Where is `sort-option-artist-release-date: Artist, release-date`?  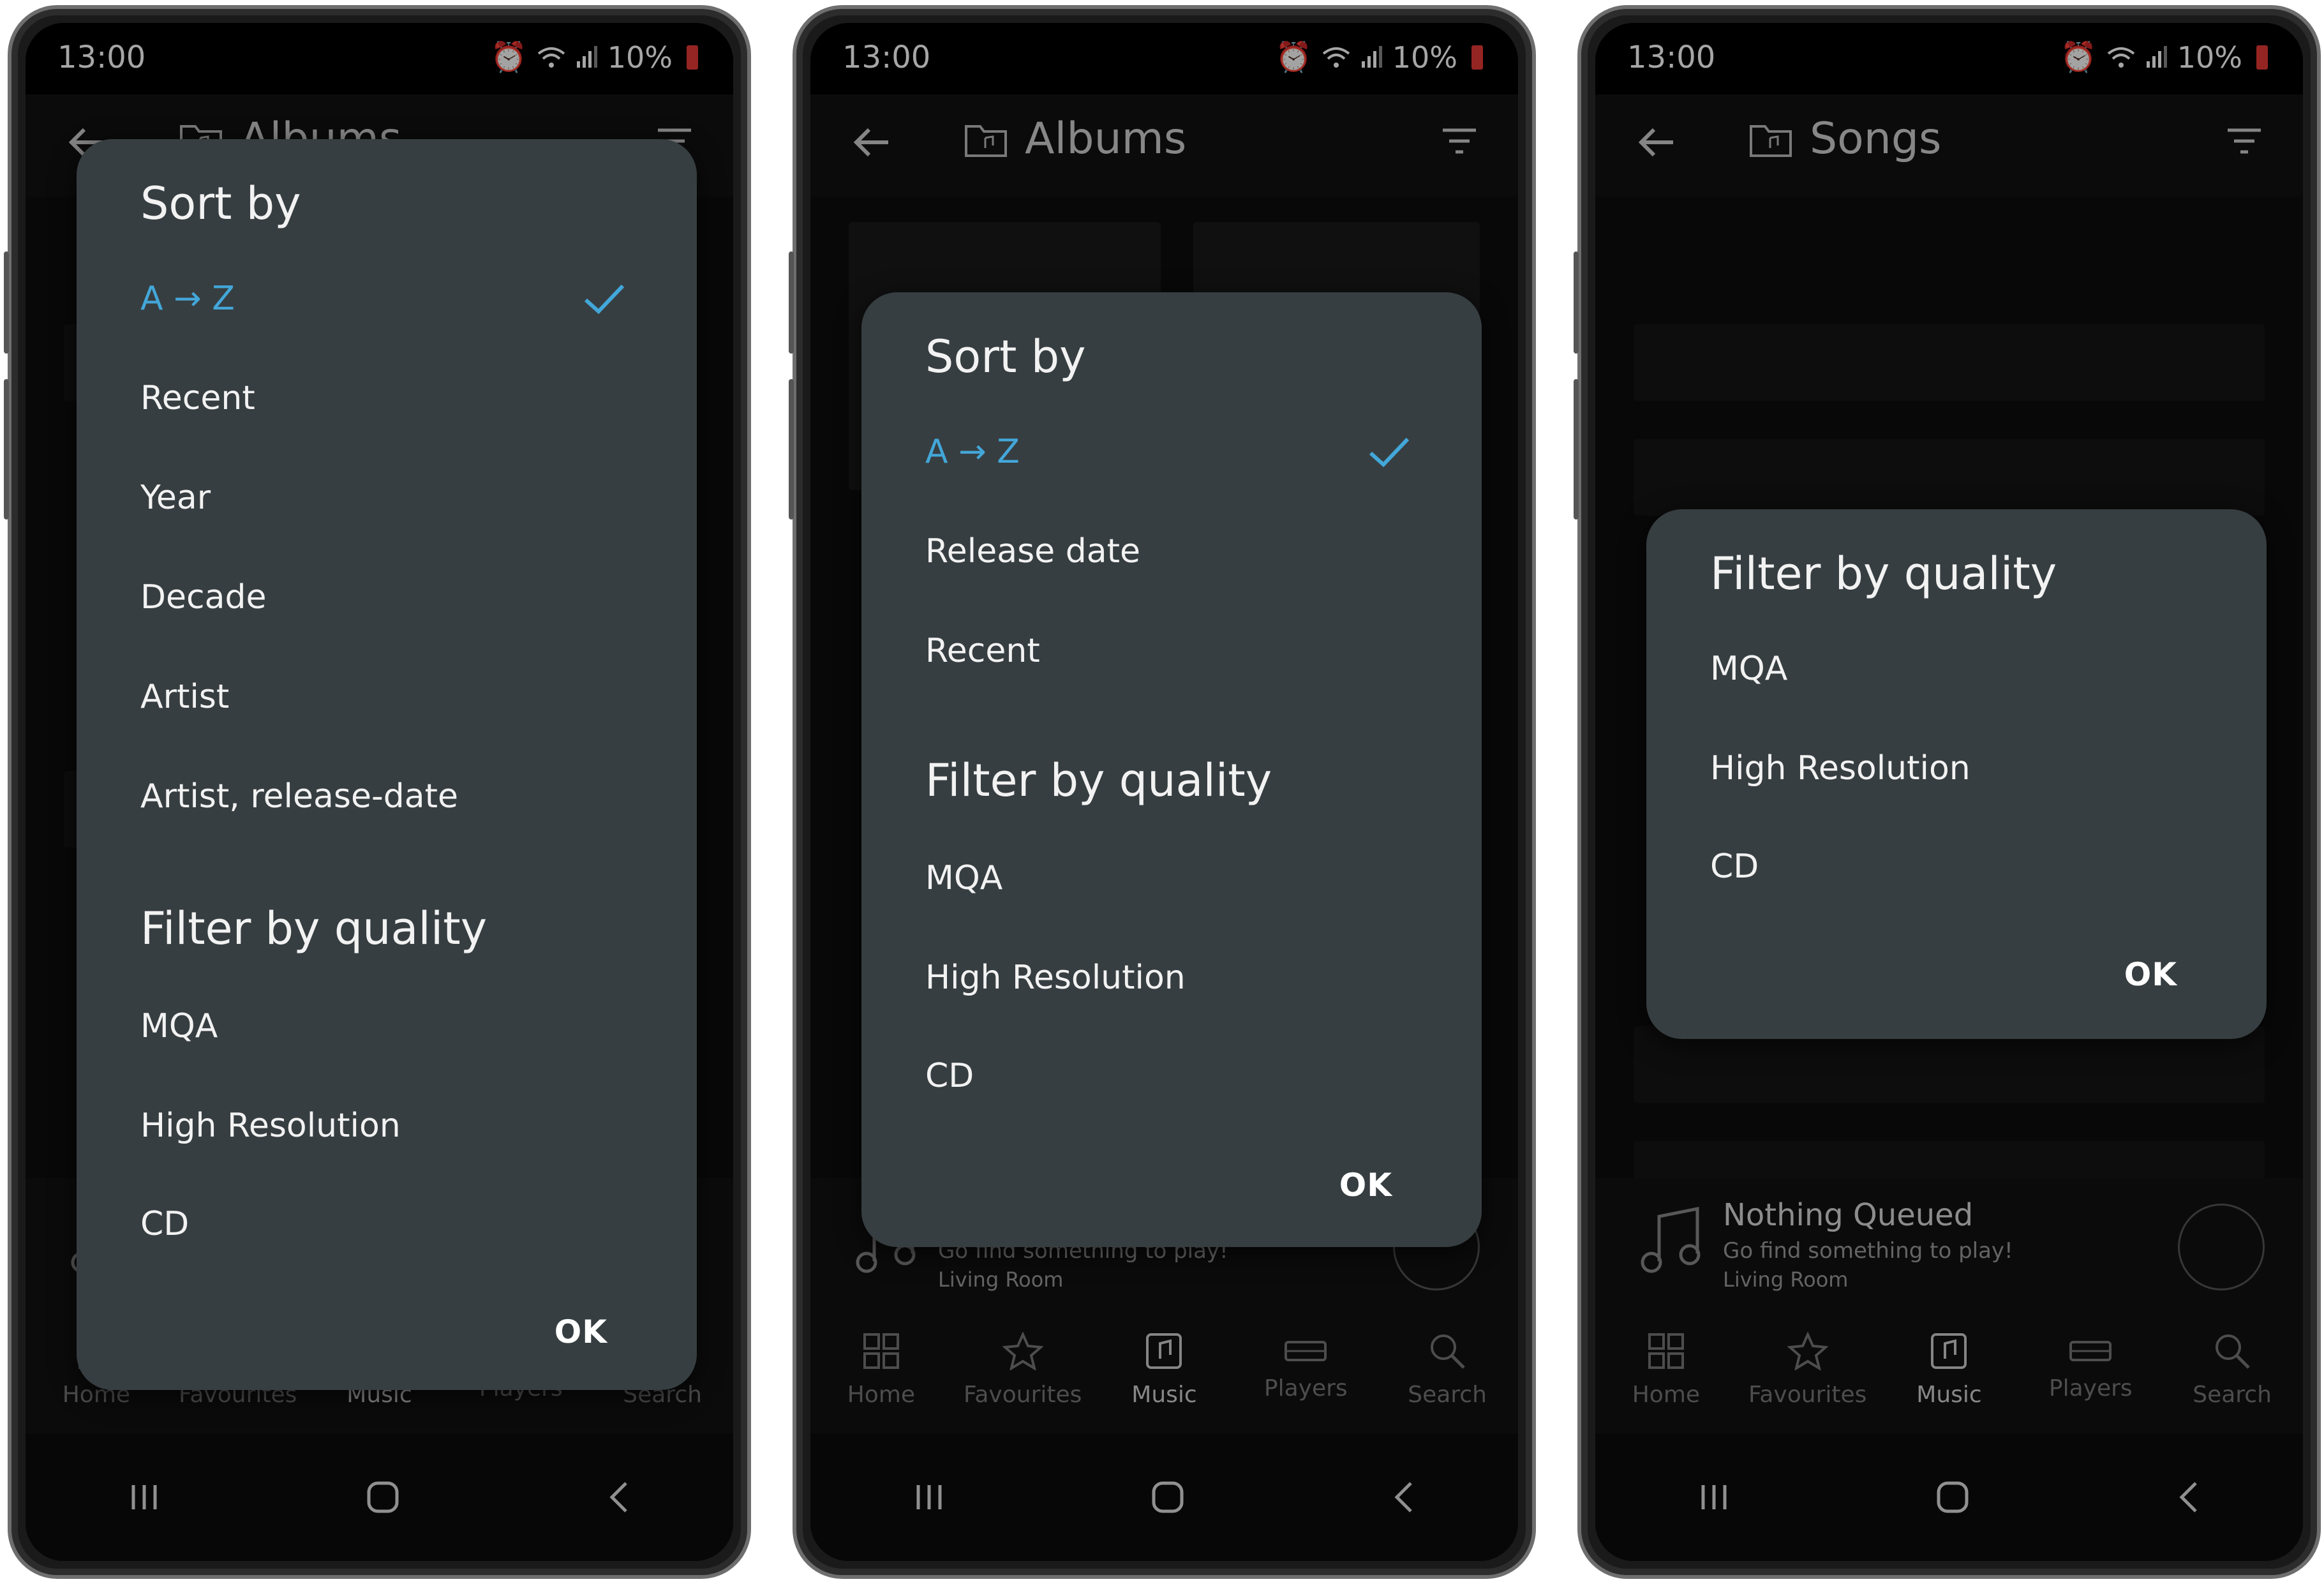 sort-option-artist-release-date: Artist, release-date is located at coordinates (299, 796).